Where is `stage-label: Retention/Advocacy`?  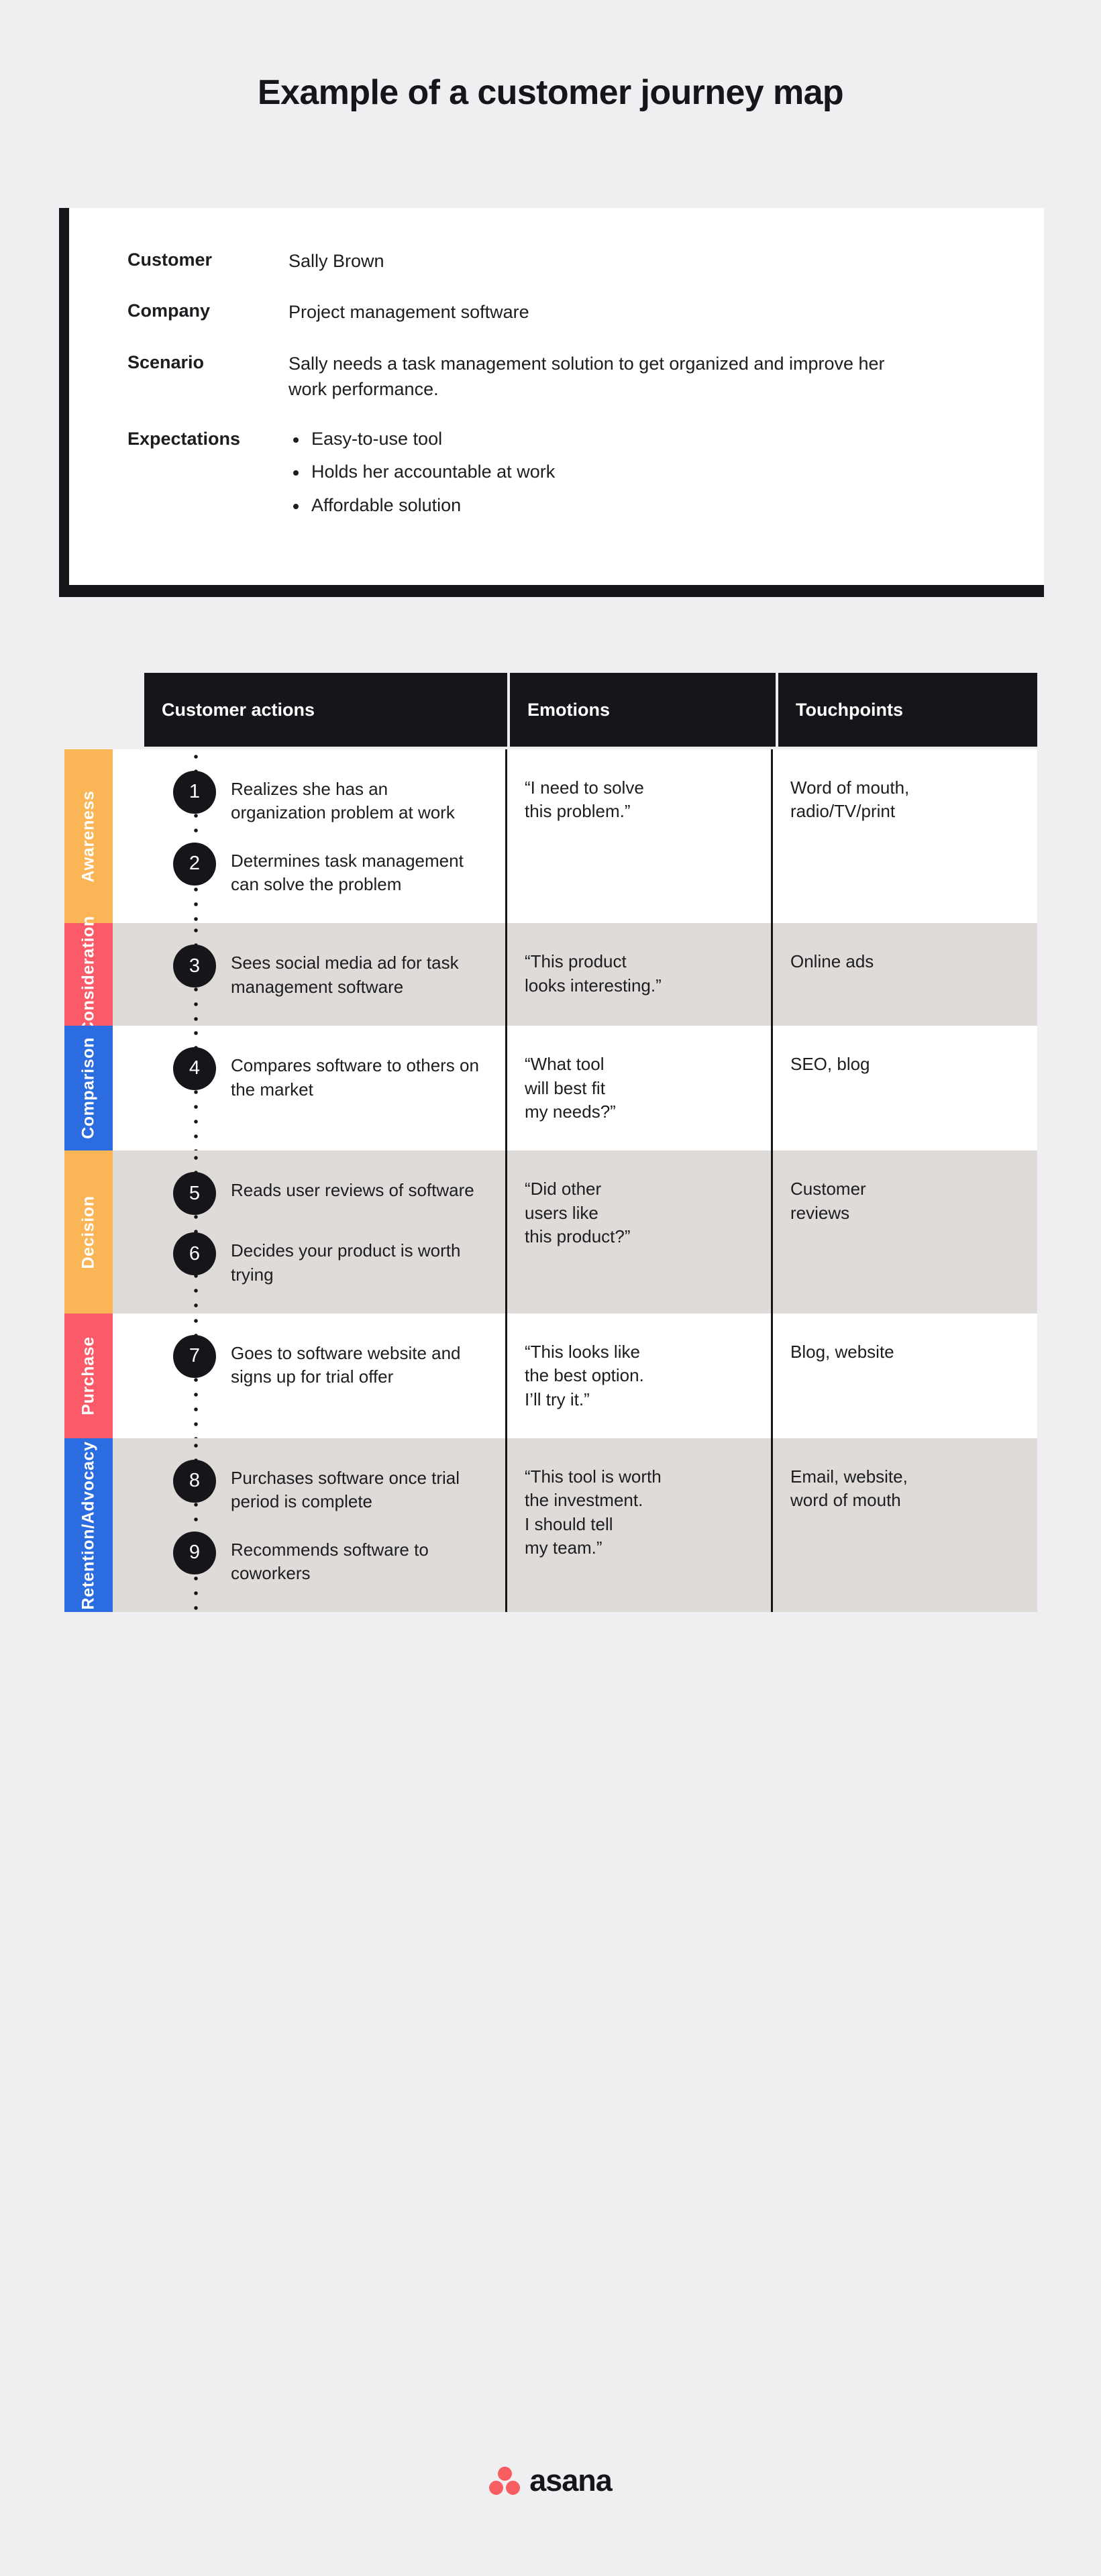
stage-label: Retention/Advocacy is located at coordinates (88, 1525).